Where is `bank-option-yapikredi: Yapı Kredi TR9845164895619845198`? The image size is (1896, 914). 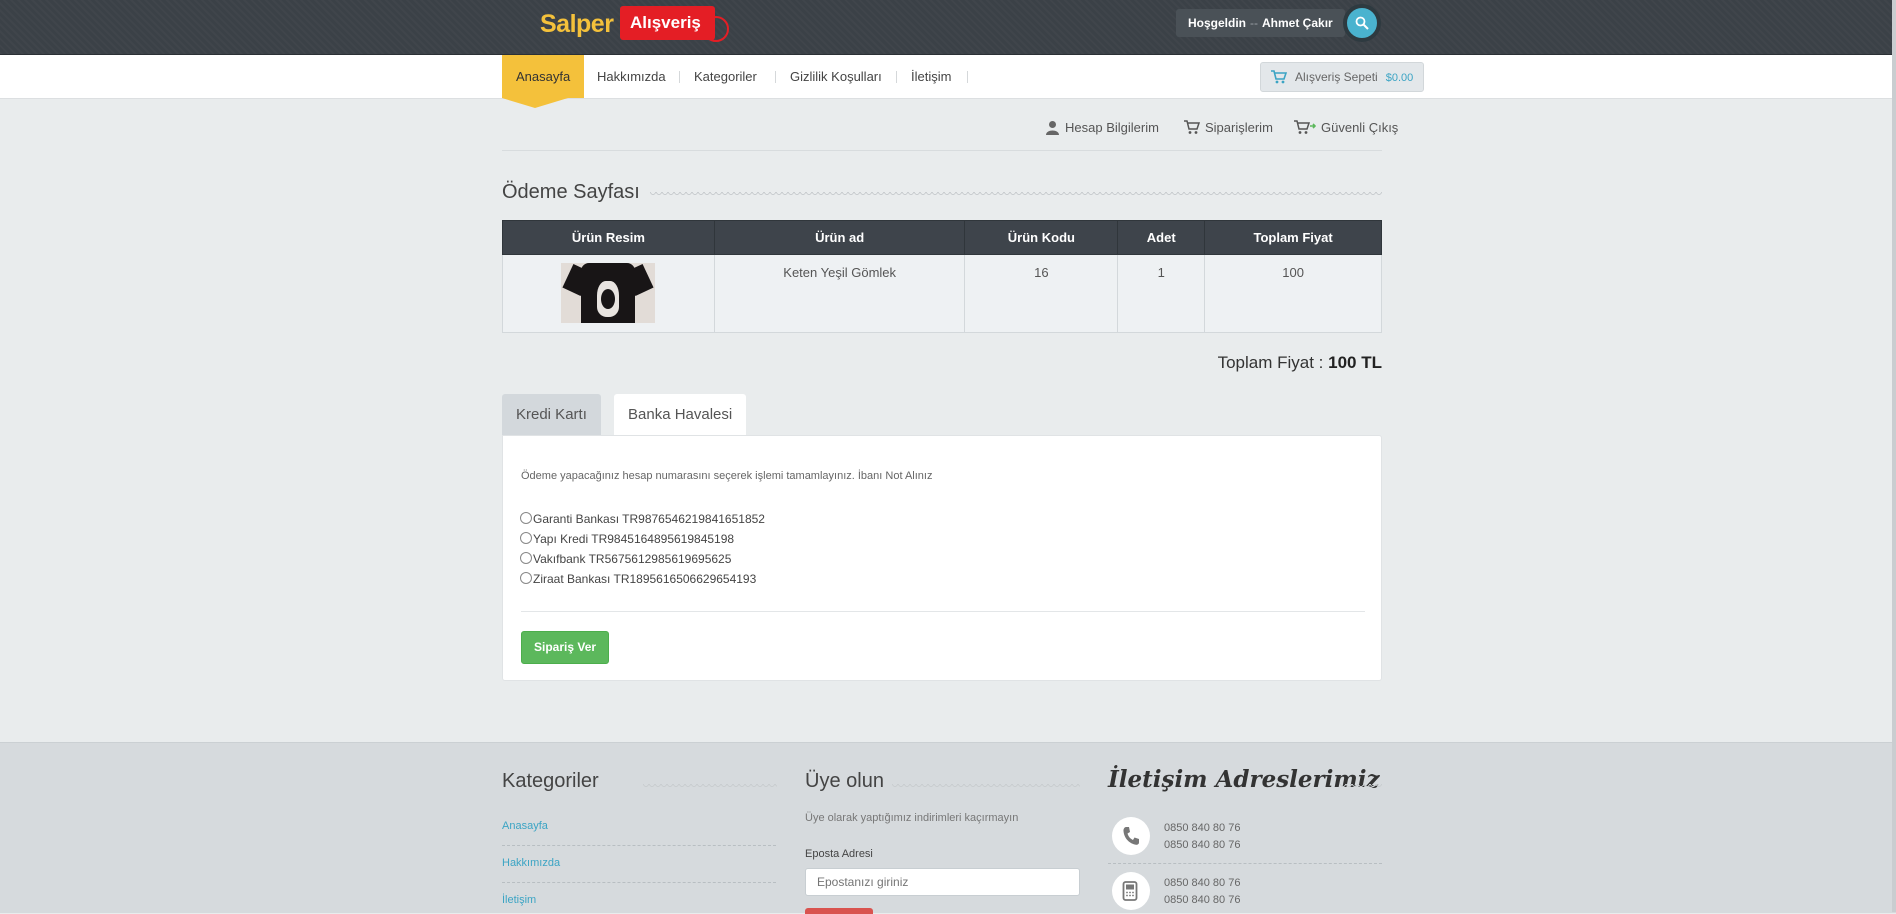 bank-option-yapikredi: Yapı Kredi TR9845164895619845198 is located at coordinates (627, 539).